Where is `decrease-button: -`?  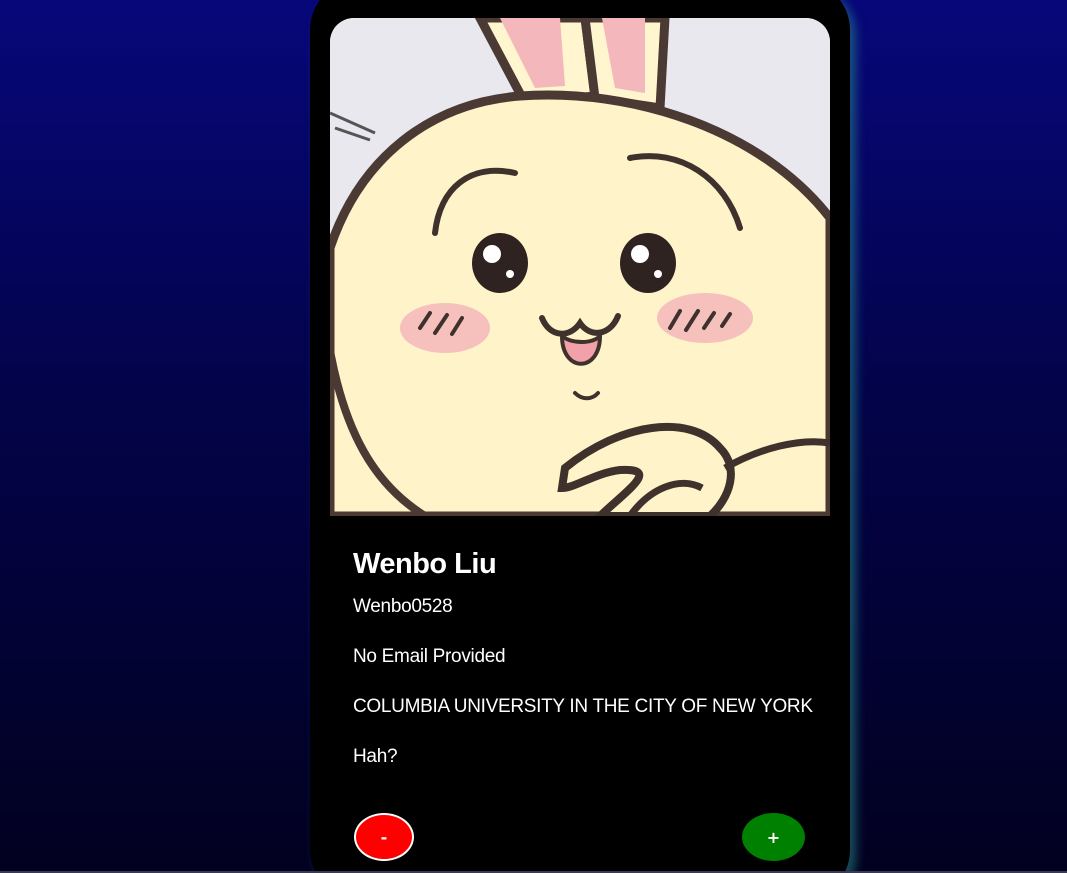
decrease-button: - is located at coordinates (384, 837).